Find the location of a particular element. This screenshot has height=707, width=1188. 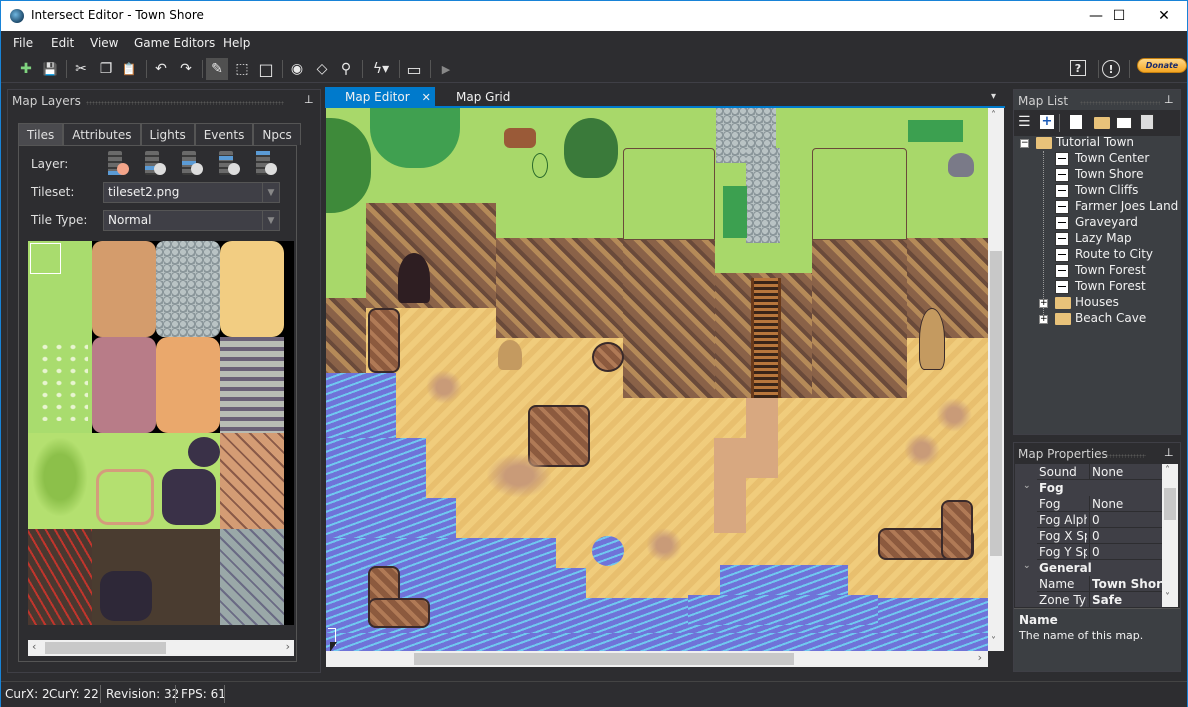

new-map-icon: ✚ is located at coordinates (26, 69).